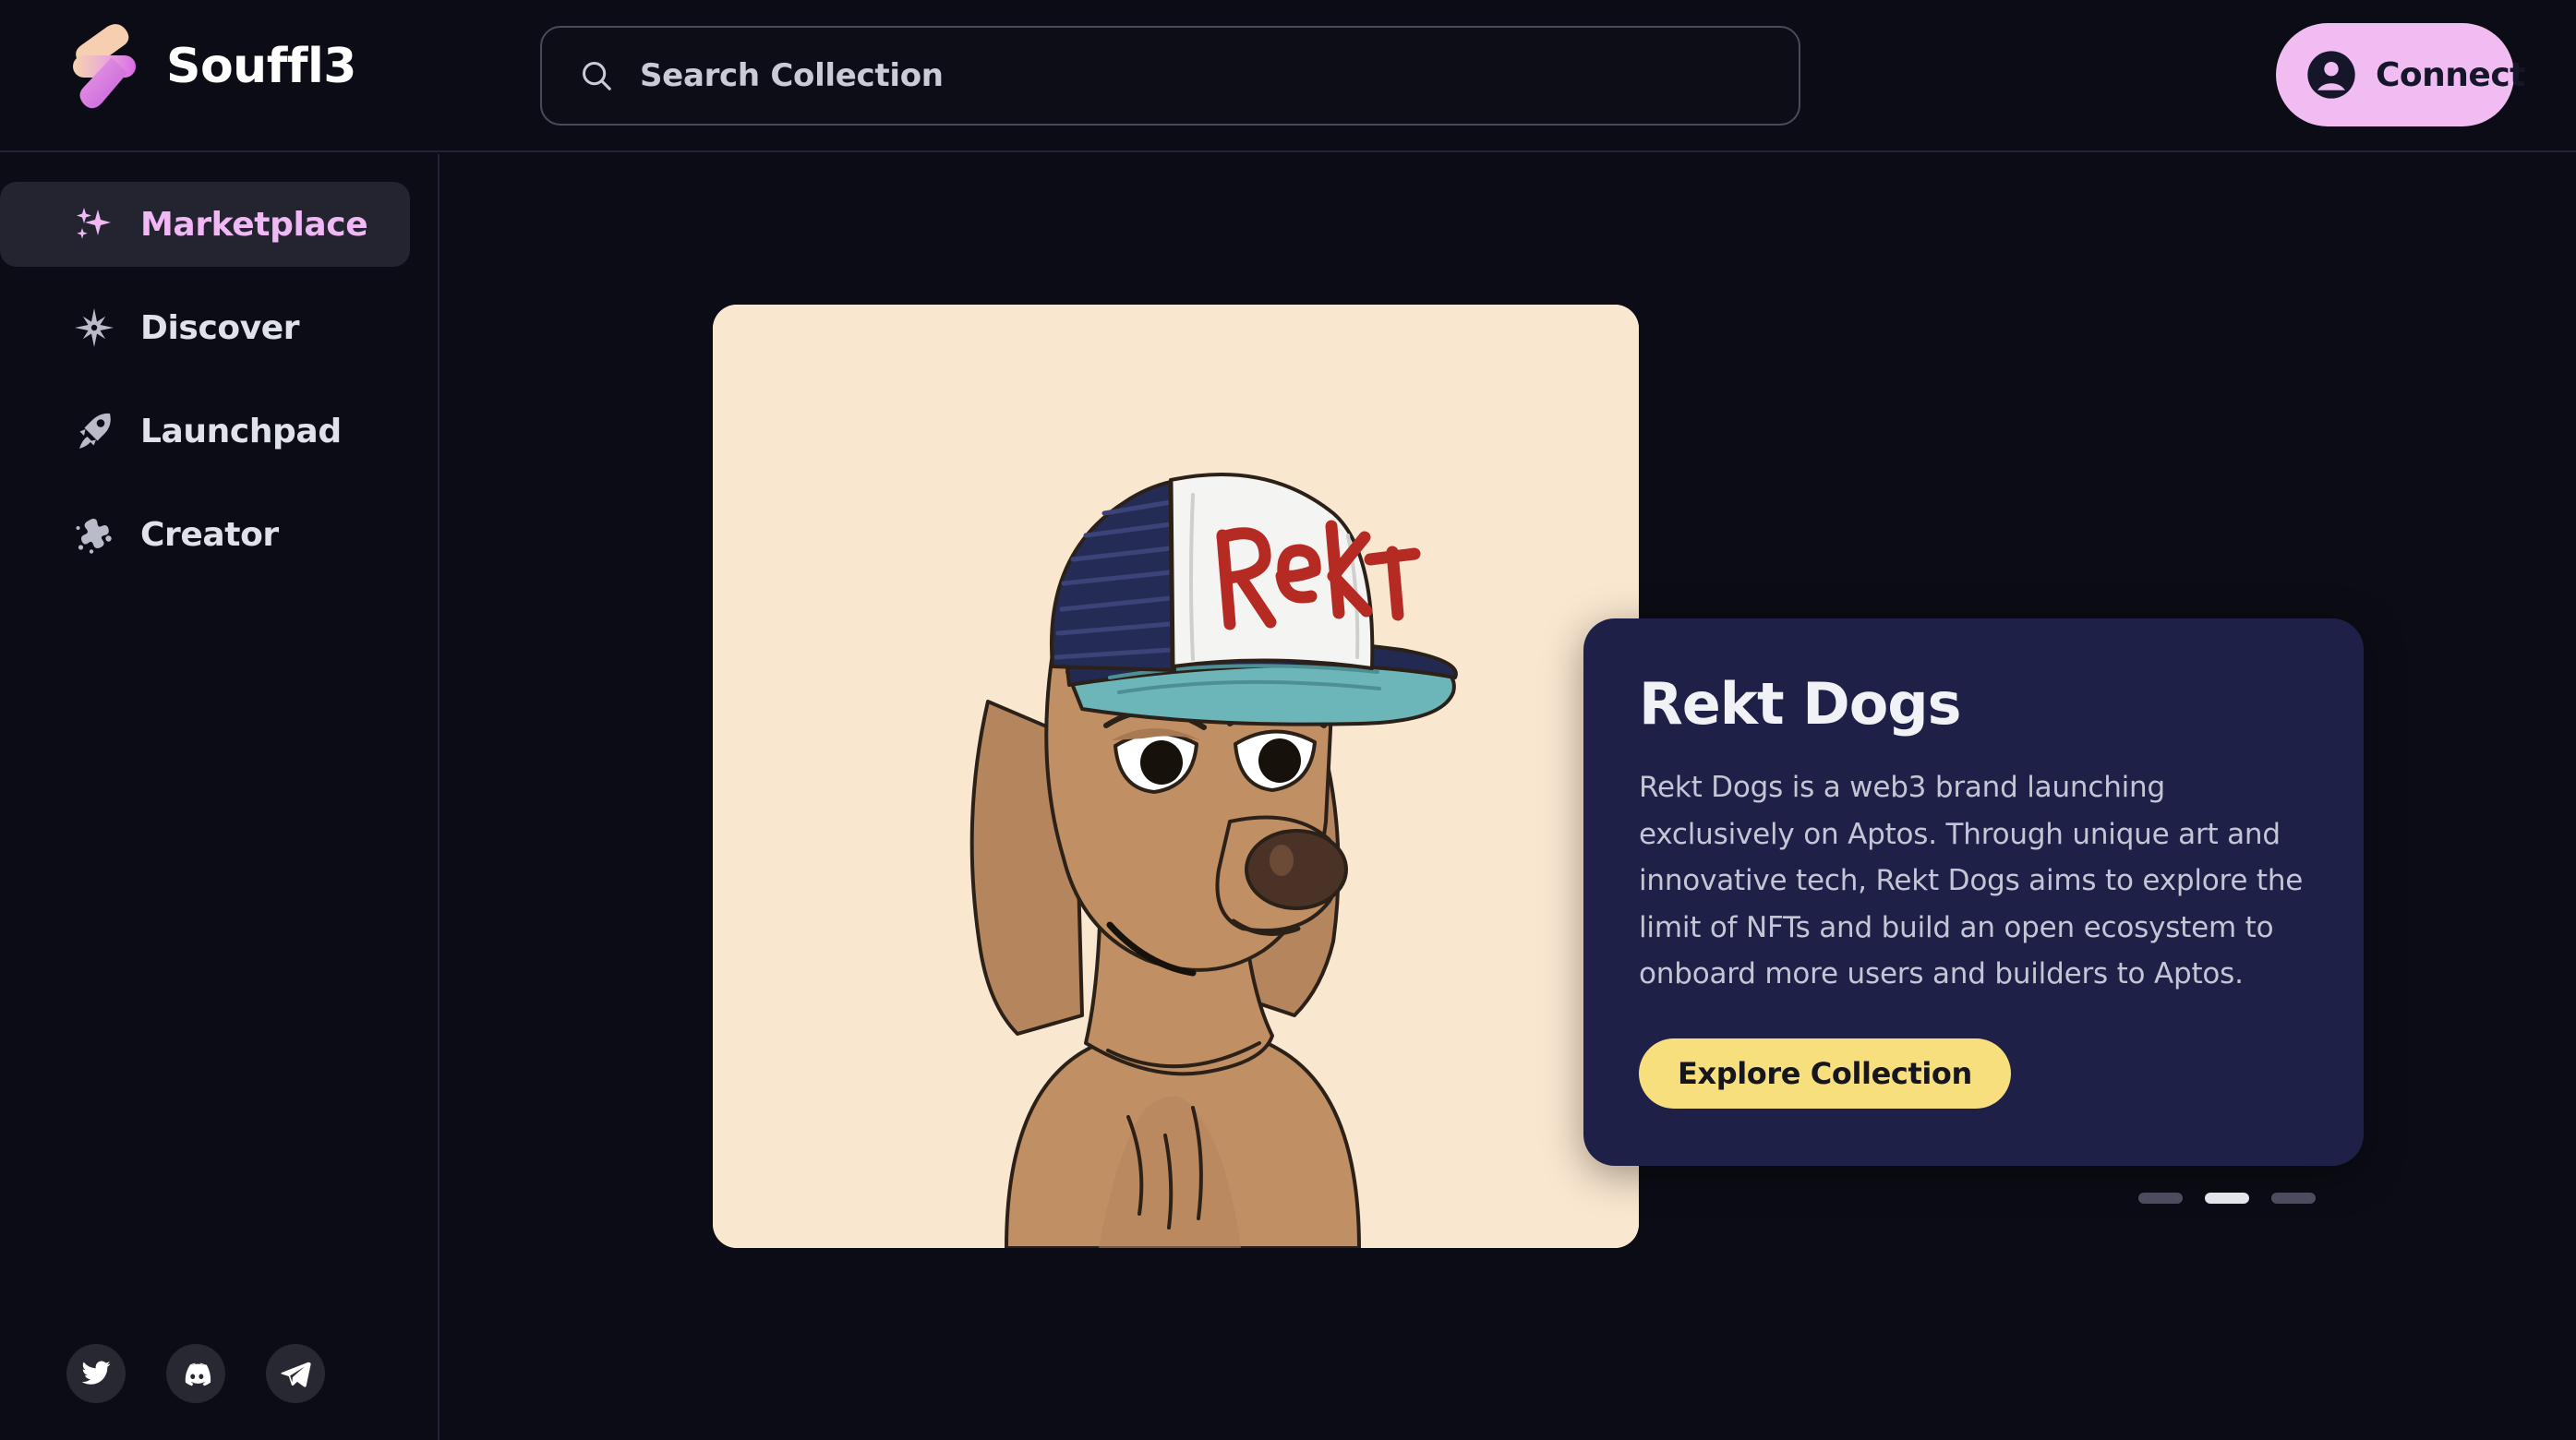 This screenshot has height=1440, width=2576. I want to click on brand-name: Souffl3, so click(261, 66).